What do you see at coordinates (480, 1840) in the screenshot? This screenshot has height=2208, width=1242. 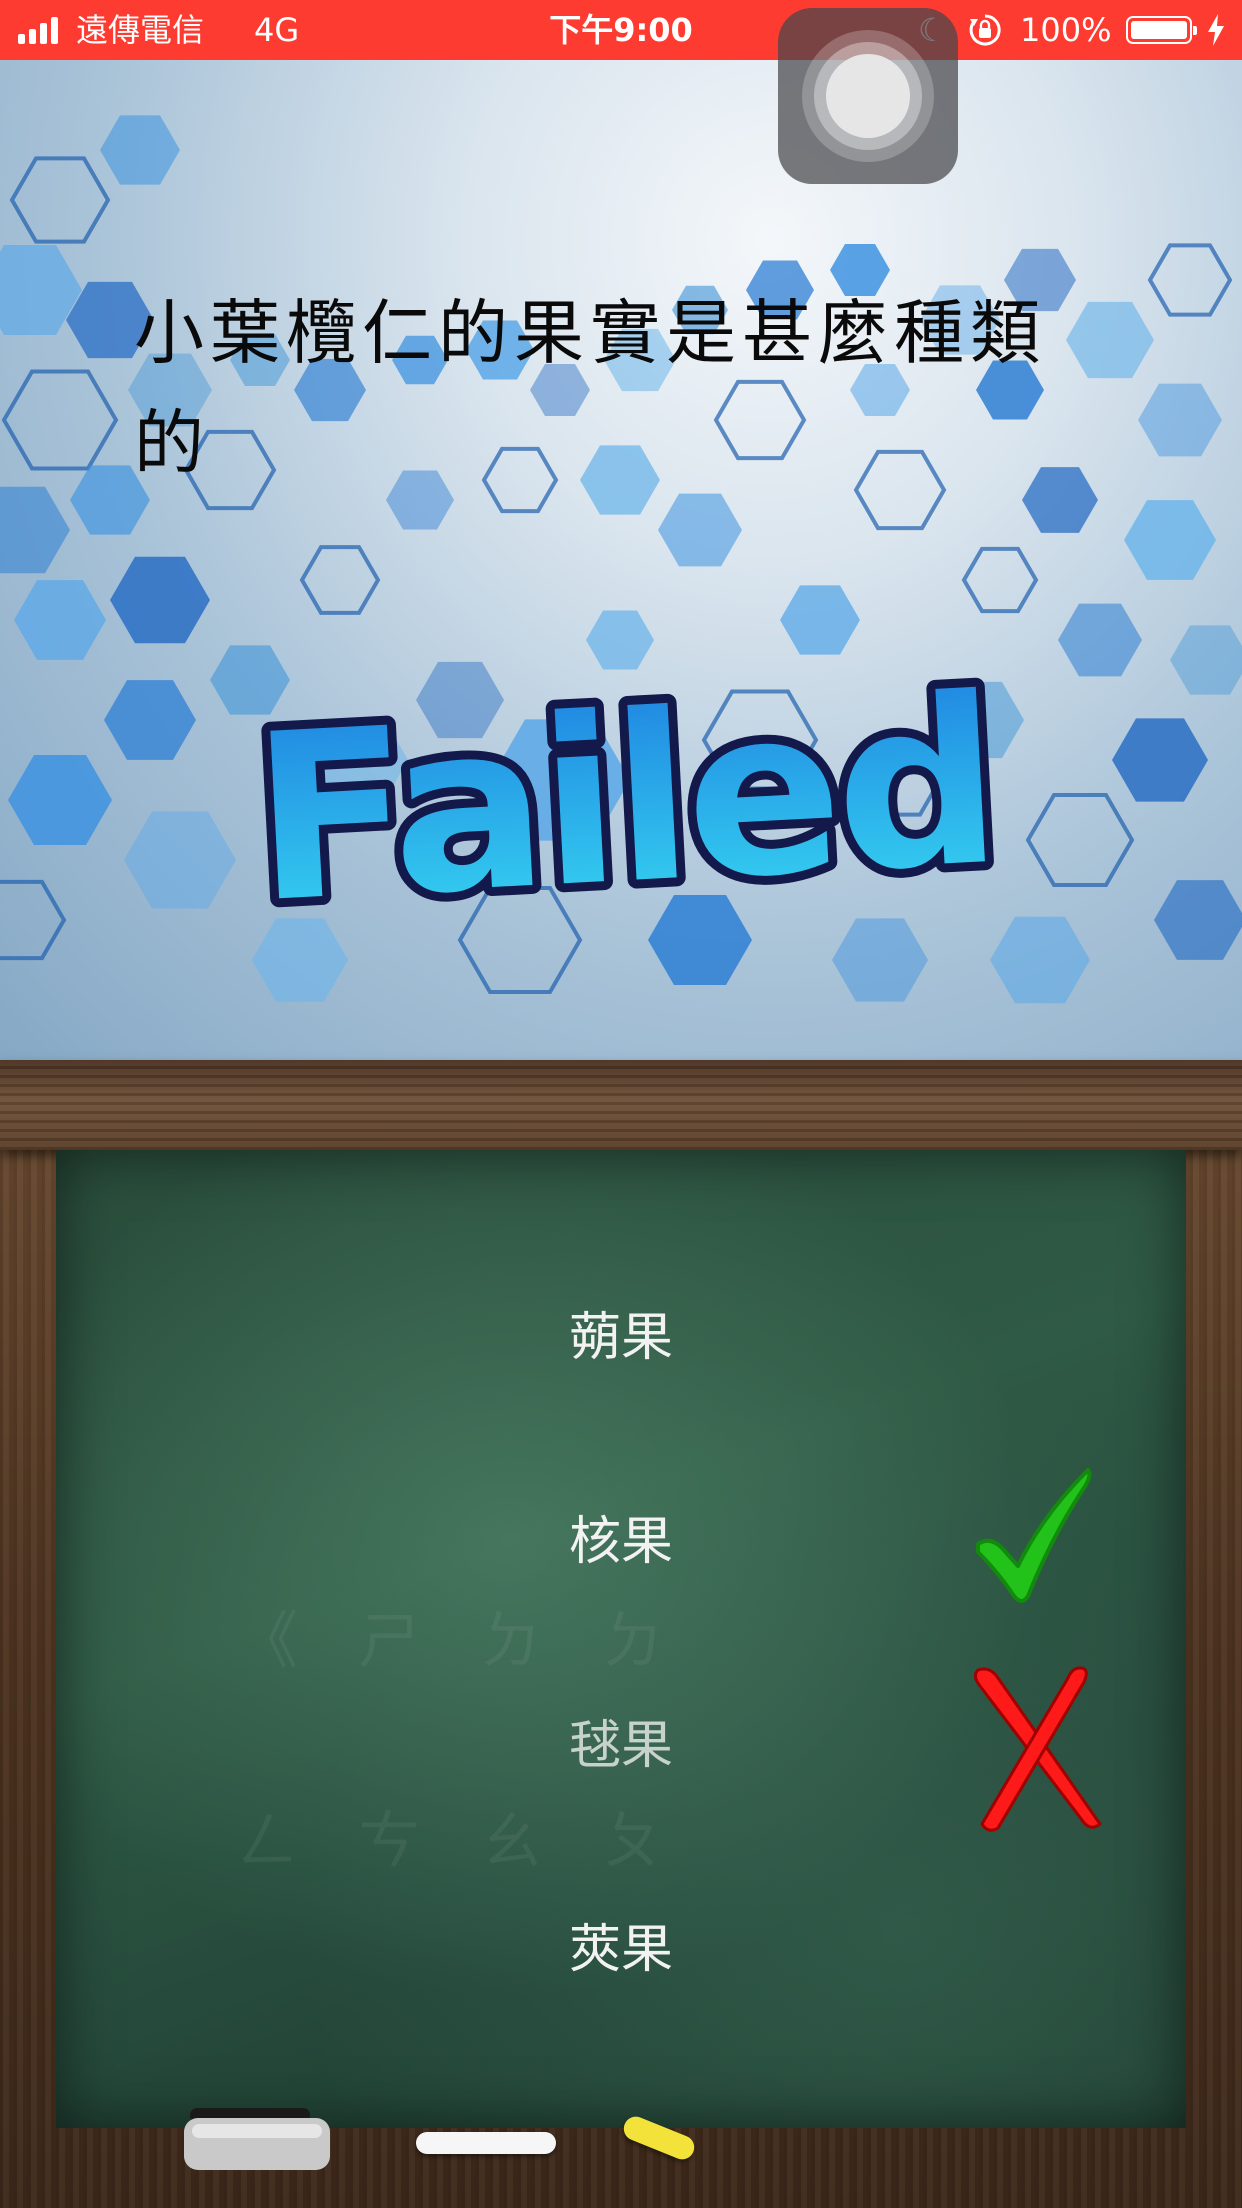 I see `ghost-chalk-row2: ㄥㄘㄠㄆ` at bounding box center [480, 1840].